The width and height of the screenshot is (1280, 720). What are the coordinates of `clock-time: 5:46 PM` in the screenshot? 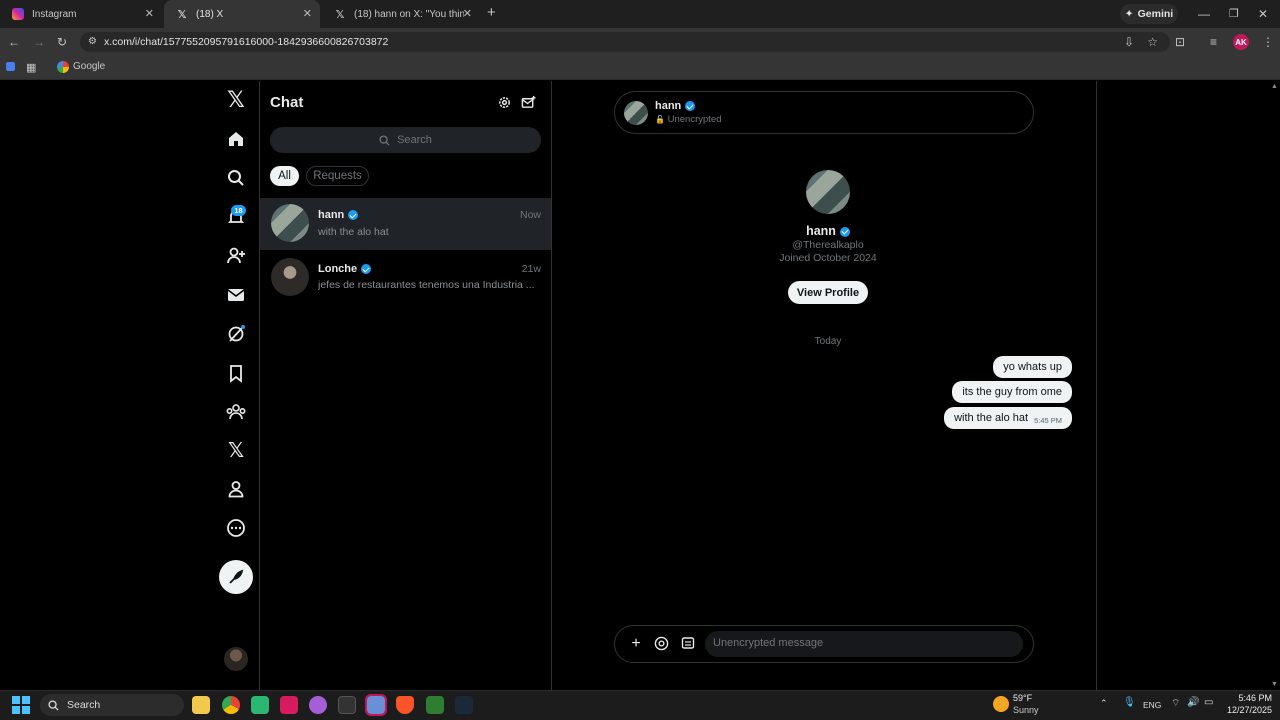 It's located at (1246, 698).